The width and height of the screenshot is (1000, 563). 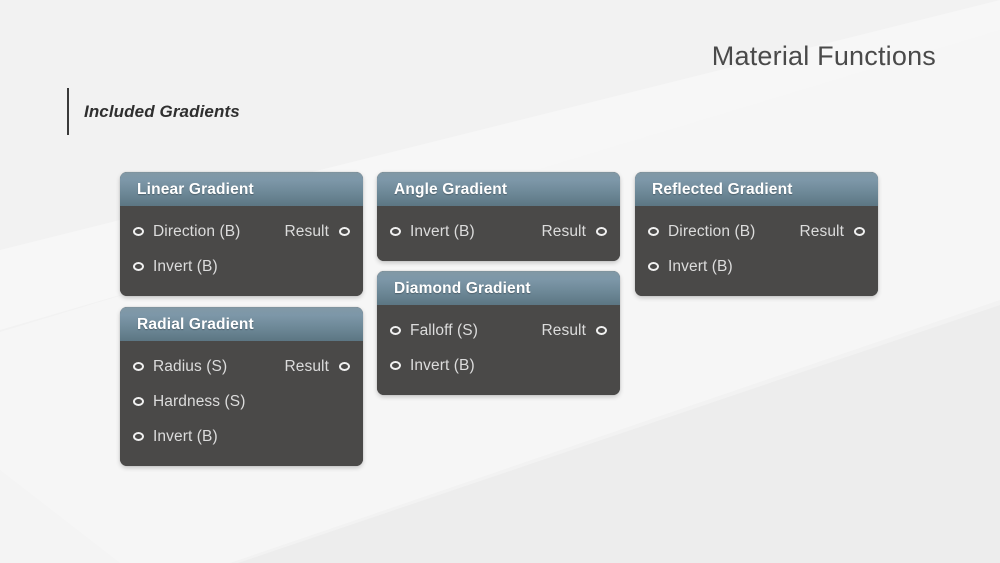 I want to click on input-pin-angle-gradient-0: Invert (B), so click(x=426, y=232).